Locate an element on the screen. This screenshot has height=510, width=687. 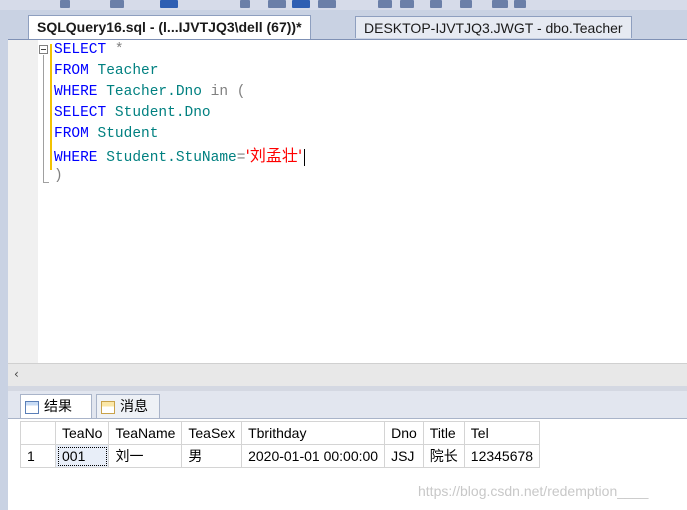
tab-results: 结果 is located at coordinates (56, 406).